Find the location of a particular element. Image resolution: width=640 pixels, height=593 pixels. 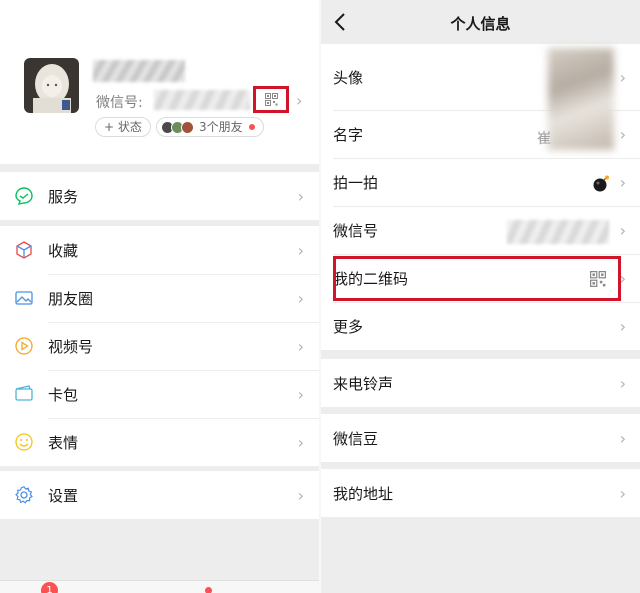

avatar is located at coordinates (51, 85).